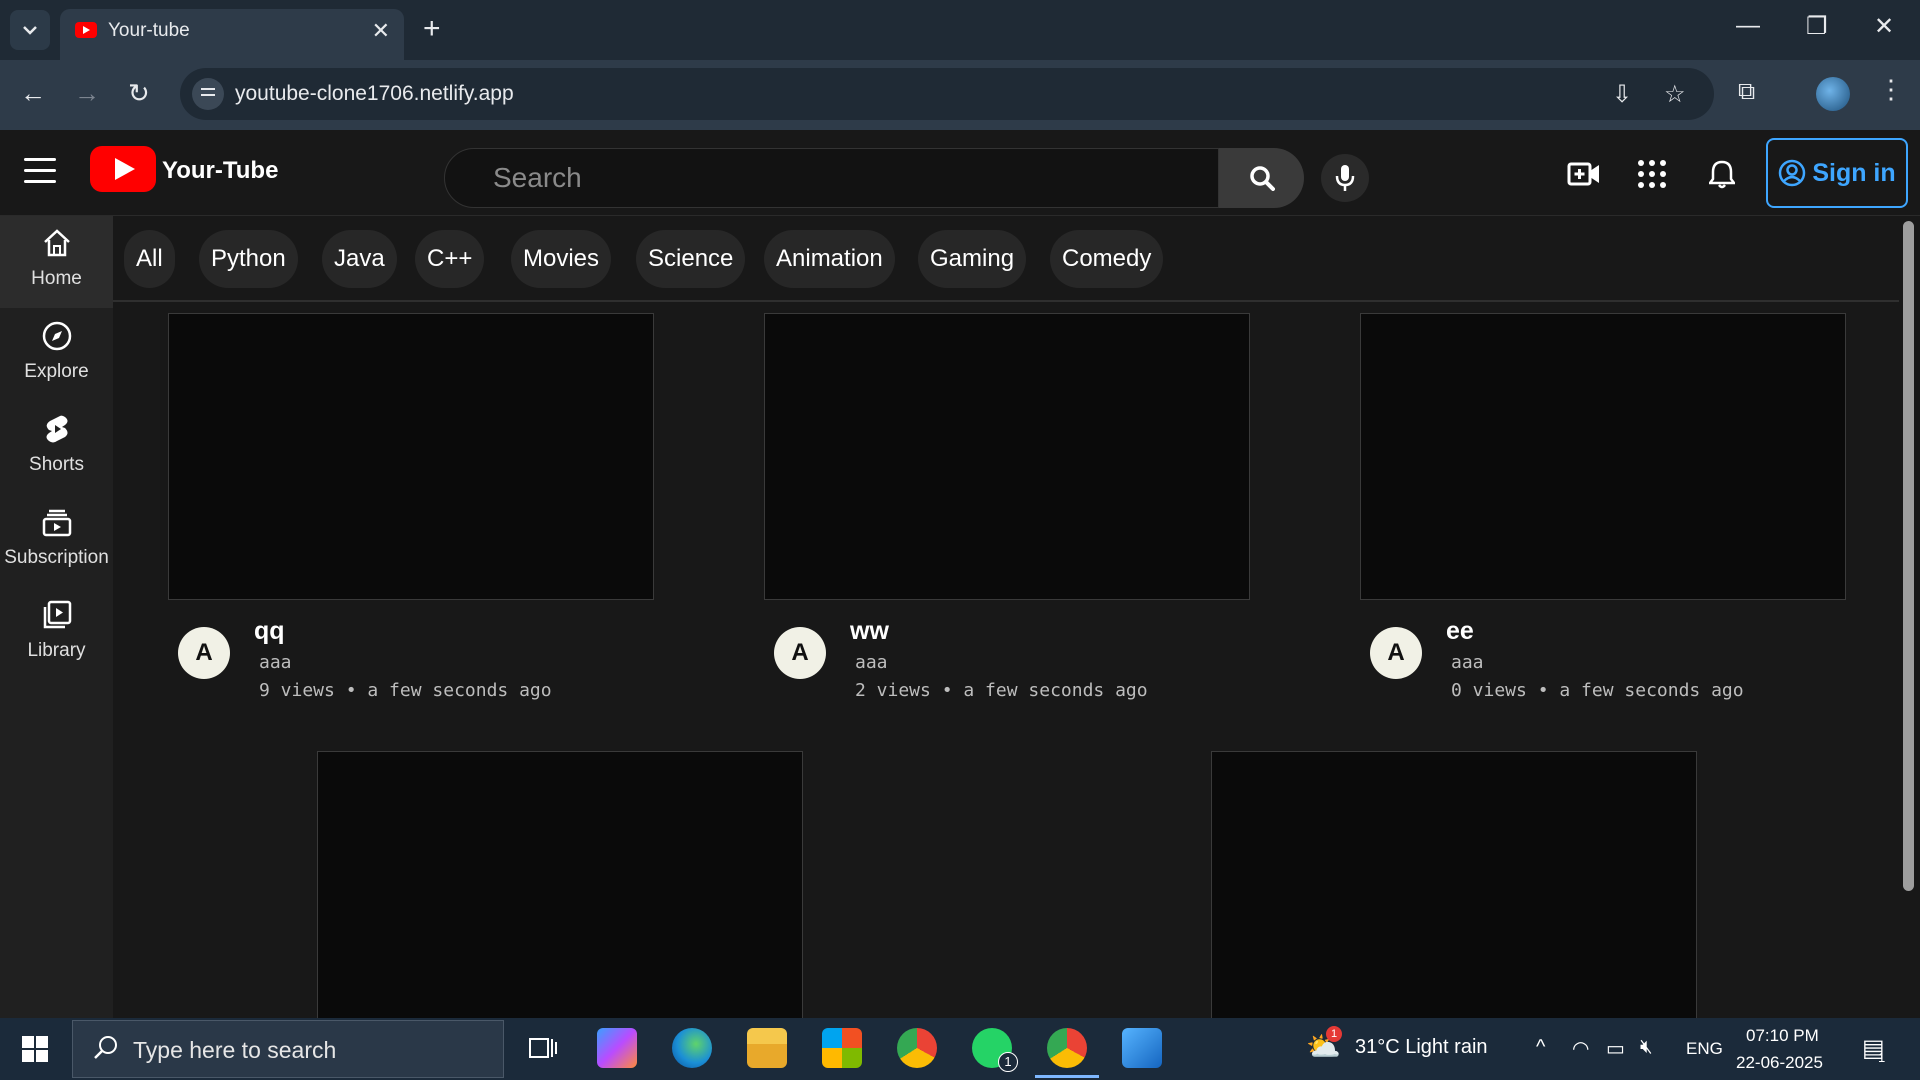 This screenshot has height=1080, width=1920. Describe the element at coordinates (57, 243) in the screenshot. I see `home-icon` at that location.